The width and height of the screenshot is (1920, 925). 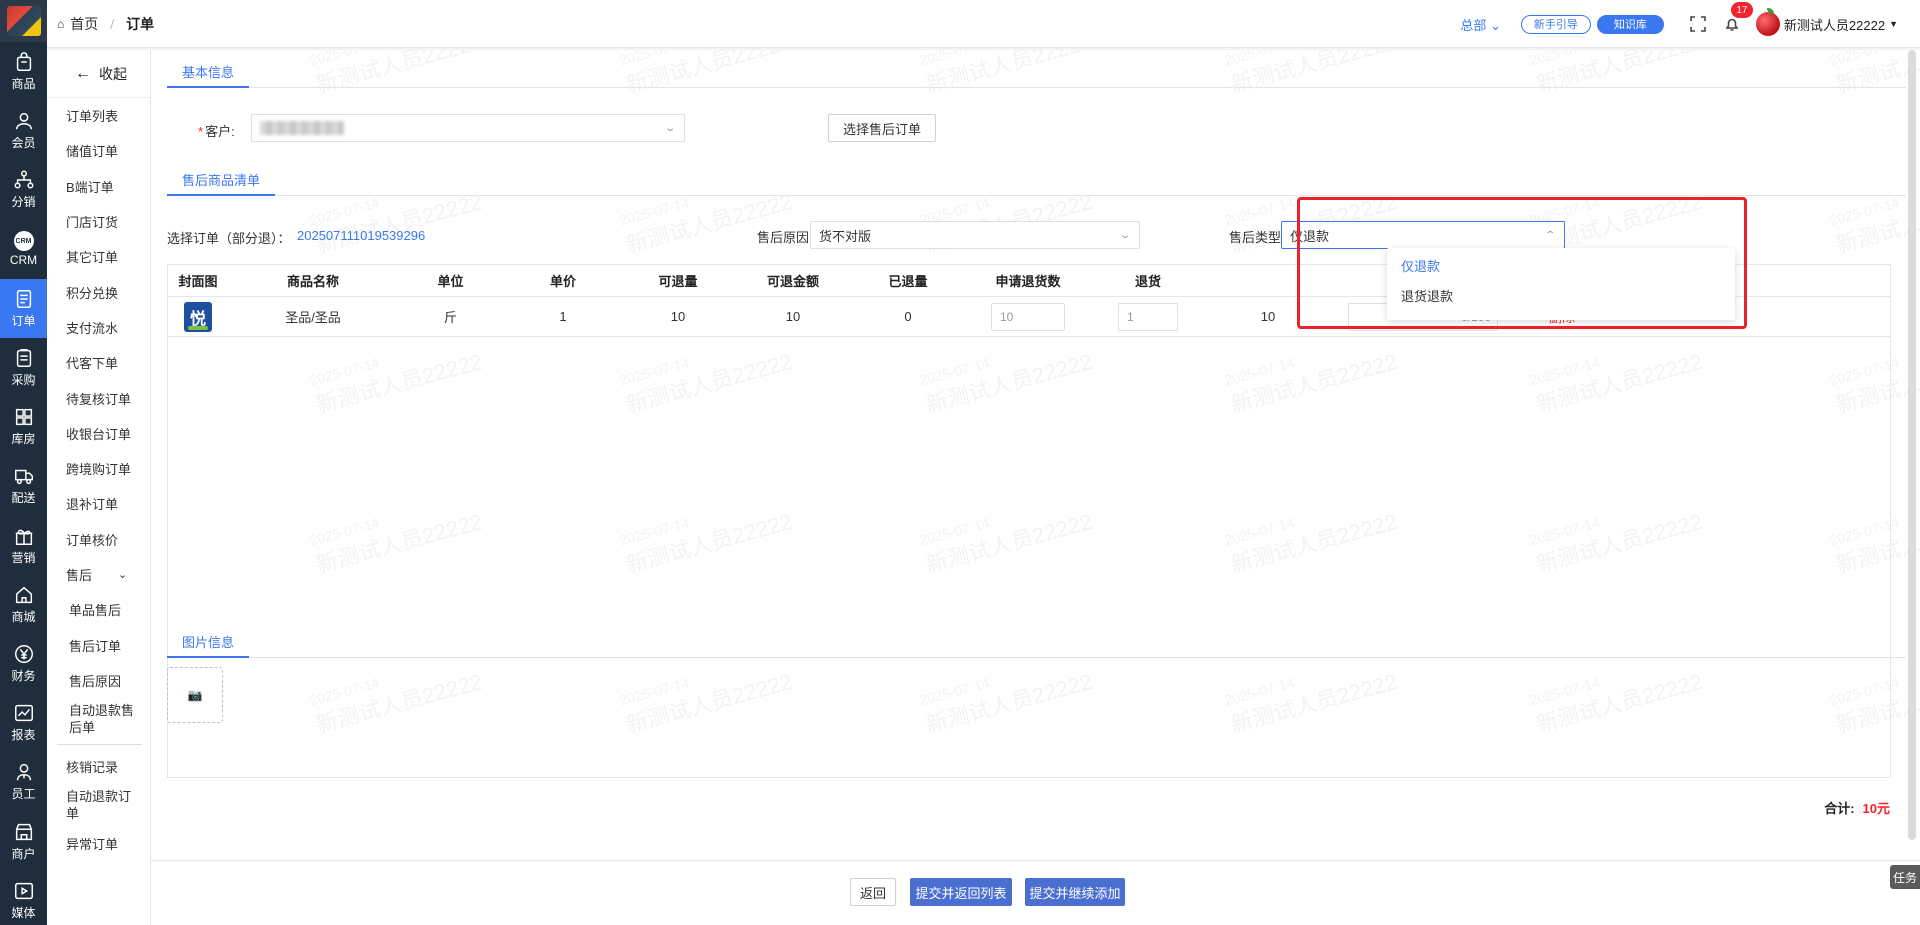 I want to click on product-thumbnail: 悦, so click(x=198, y=316).